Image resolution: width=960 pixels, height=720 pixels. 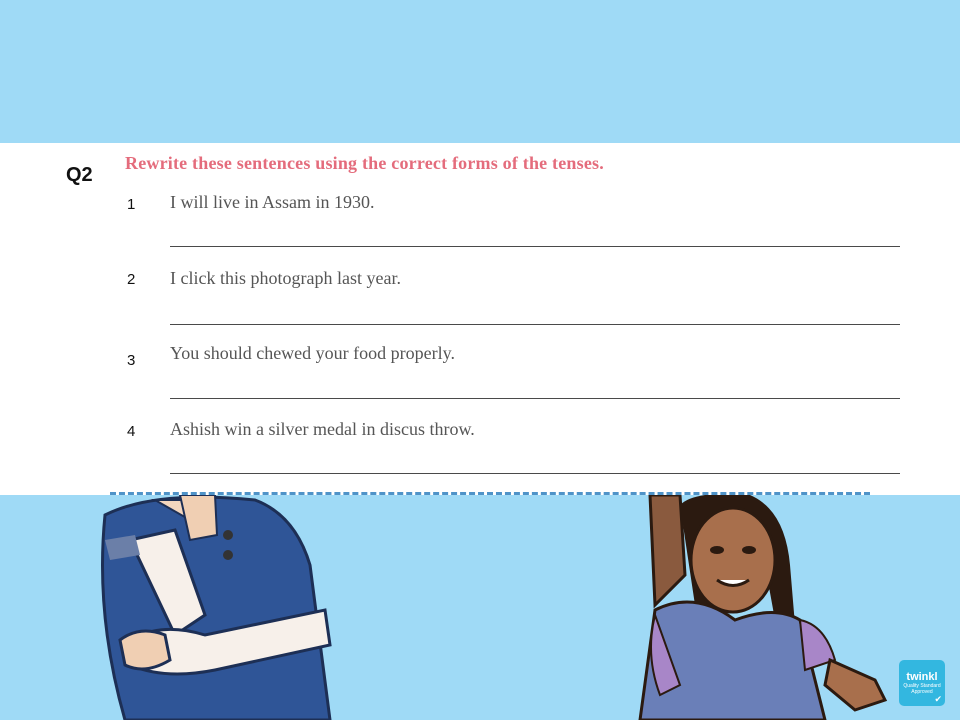 I want to click on item-number: 1, so click(x=131, y=204).